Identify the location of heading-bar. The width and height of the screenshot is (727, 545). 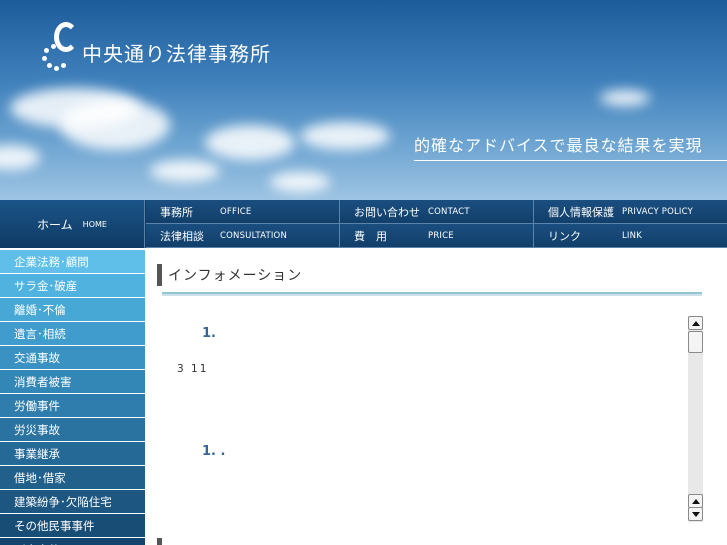
(159, 275).